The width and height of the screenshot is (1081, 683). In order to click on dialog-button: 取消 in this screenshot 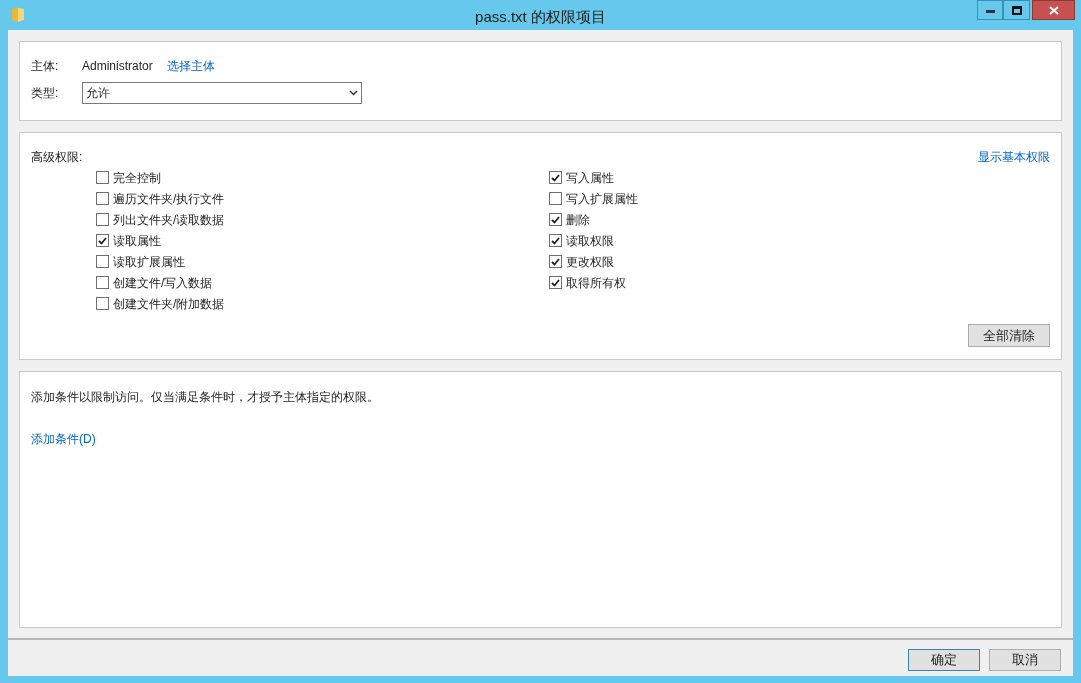, I will do `click(1025, 660)`.